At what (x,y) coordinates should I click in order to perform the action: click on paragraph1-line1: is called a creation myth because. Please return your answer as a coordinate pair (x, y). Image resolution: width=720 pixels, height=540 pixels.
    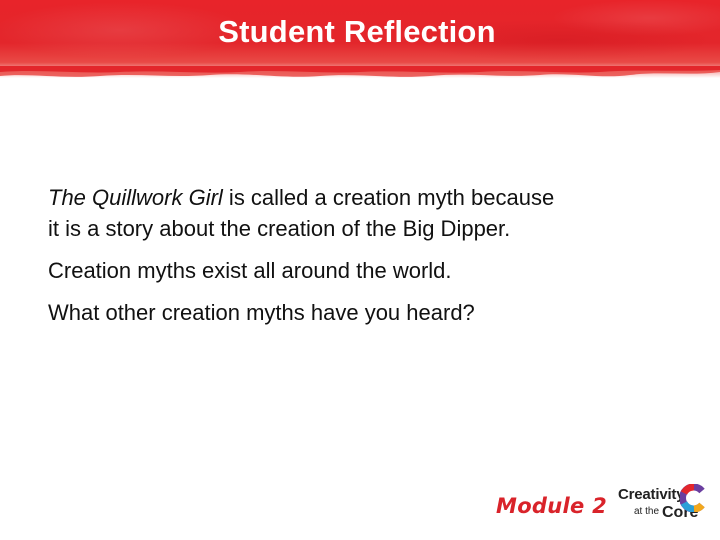
    Looking at the image, I should click on (388, 197).